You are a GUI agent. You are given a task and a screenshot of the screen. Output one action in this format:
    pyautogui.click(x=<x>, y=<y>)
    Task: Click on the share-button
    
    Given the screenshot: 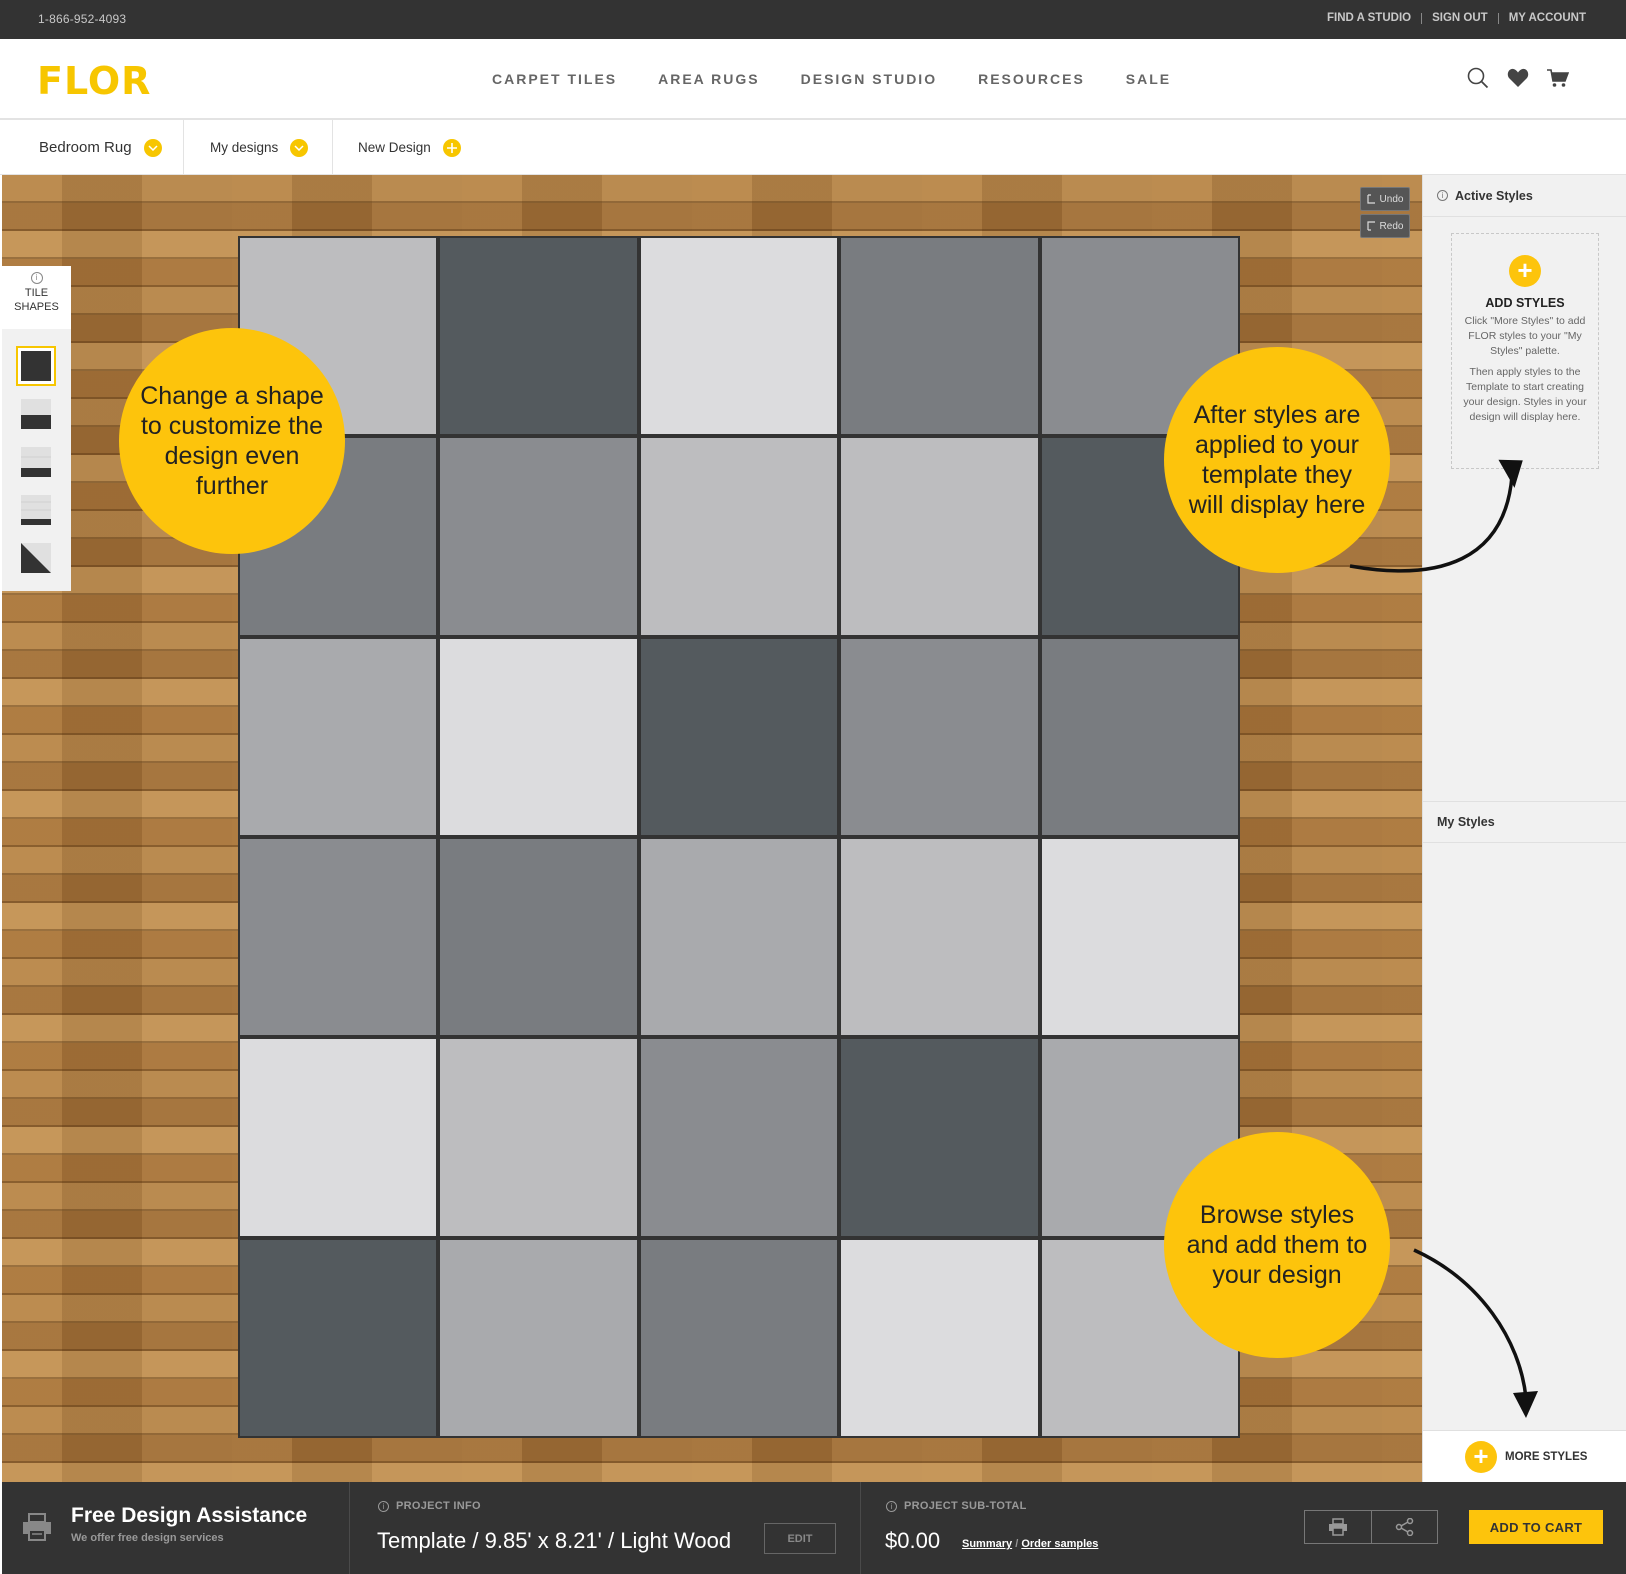 What is the action you would take?
    pyautogui.click(x=1404, y=1527)
    